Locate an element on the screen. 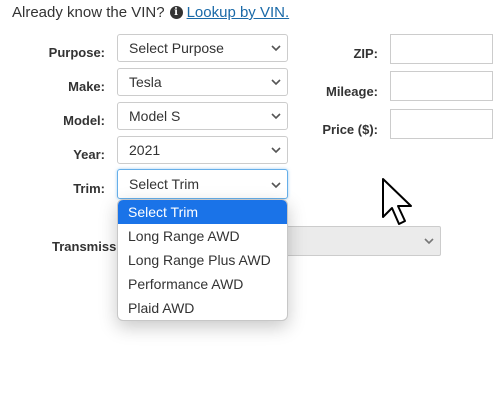 This screenshot has width=503, height=405. purpose-select: Select Purpose is located at coordinates (202, 48).